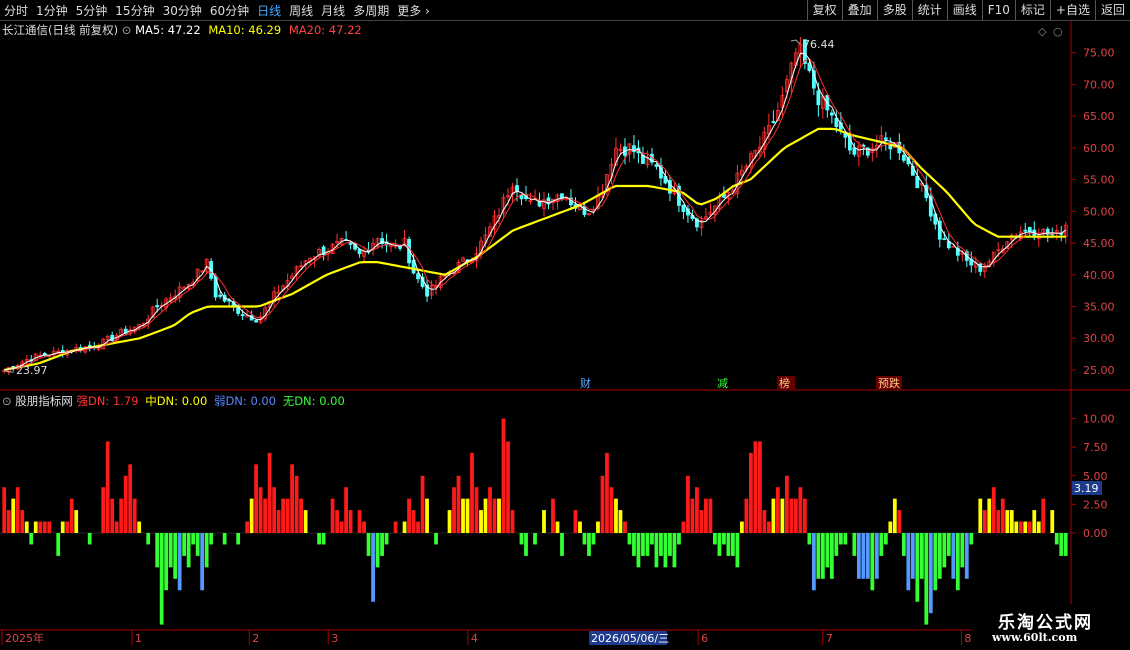 The width and height of the screenshot is (1130, 650). Describe the element at coordinates (1099, 419) in the screenshot. I see `indicator-tick-label: 10.00` at that location.